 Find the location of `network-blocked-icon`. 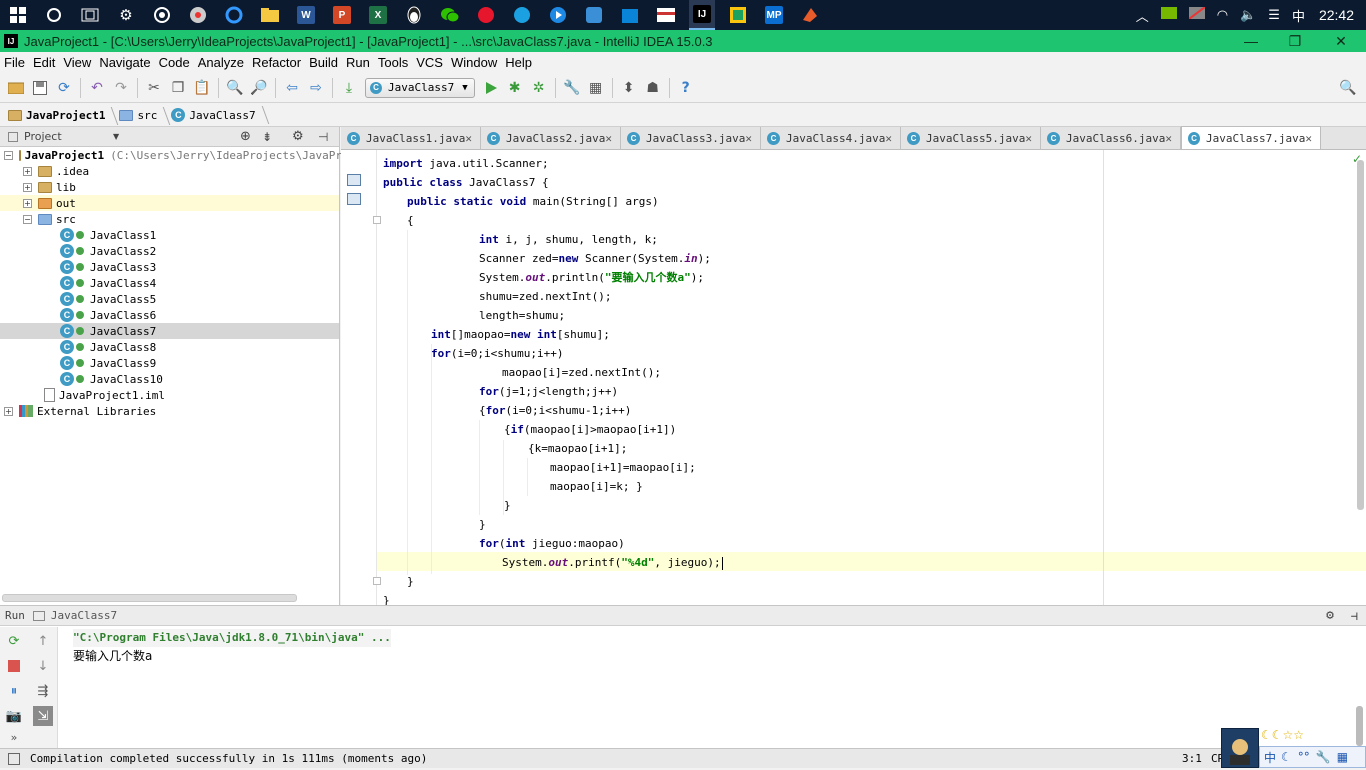

network-blocked-icon is located at coordinates (1197, 14).